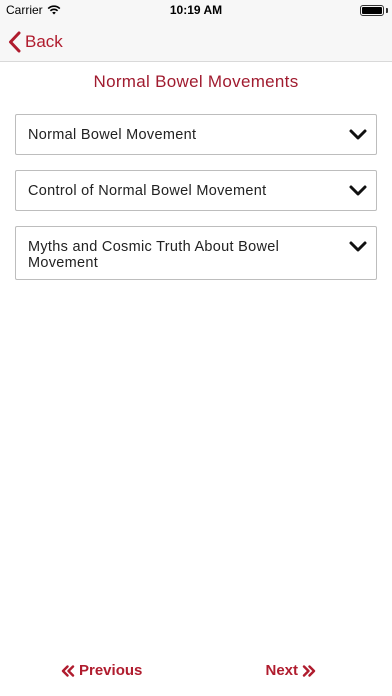  I want to click on double-chevron-left-icon, so click(68, 670).